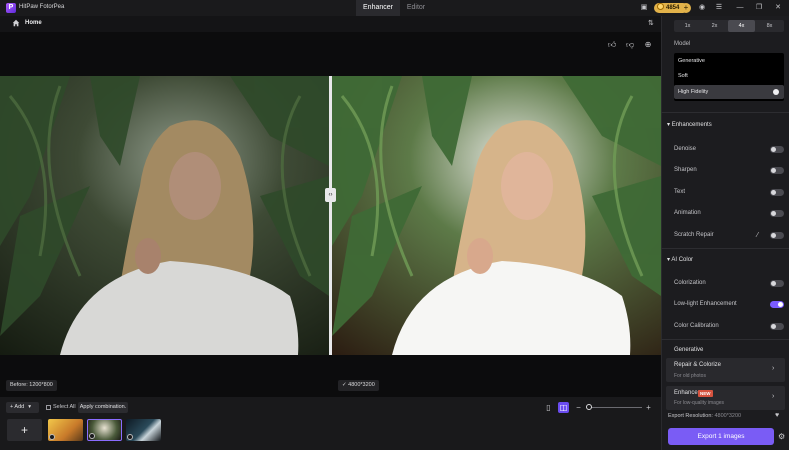 Image resolution: width=789 pixels, height=450 pixels. Describe the element at coordinates (16, 23) in the screenshot. I see `home-icon` at that location.